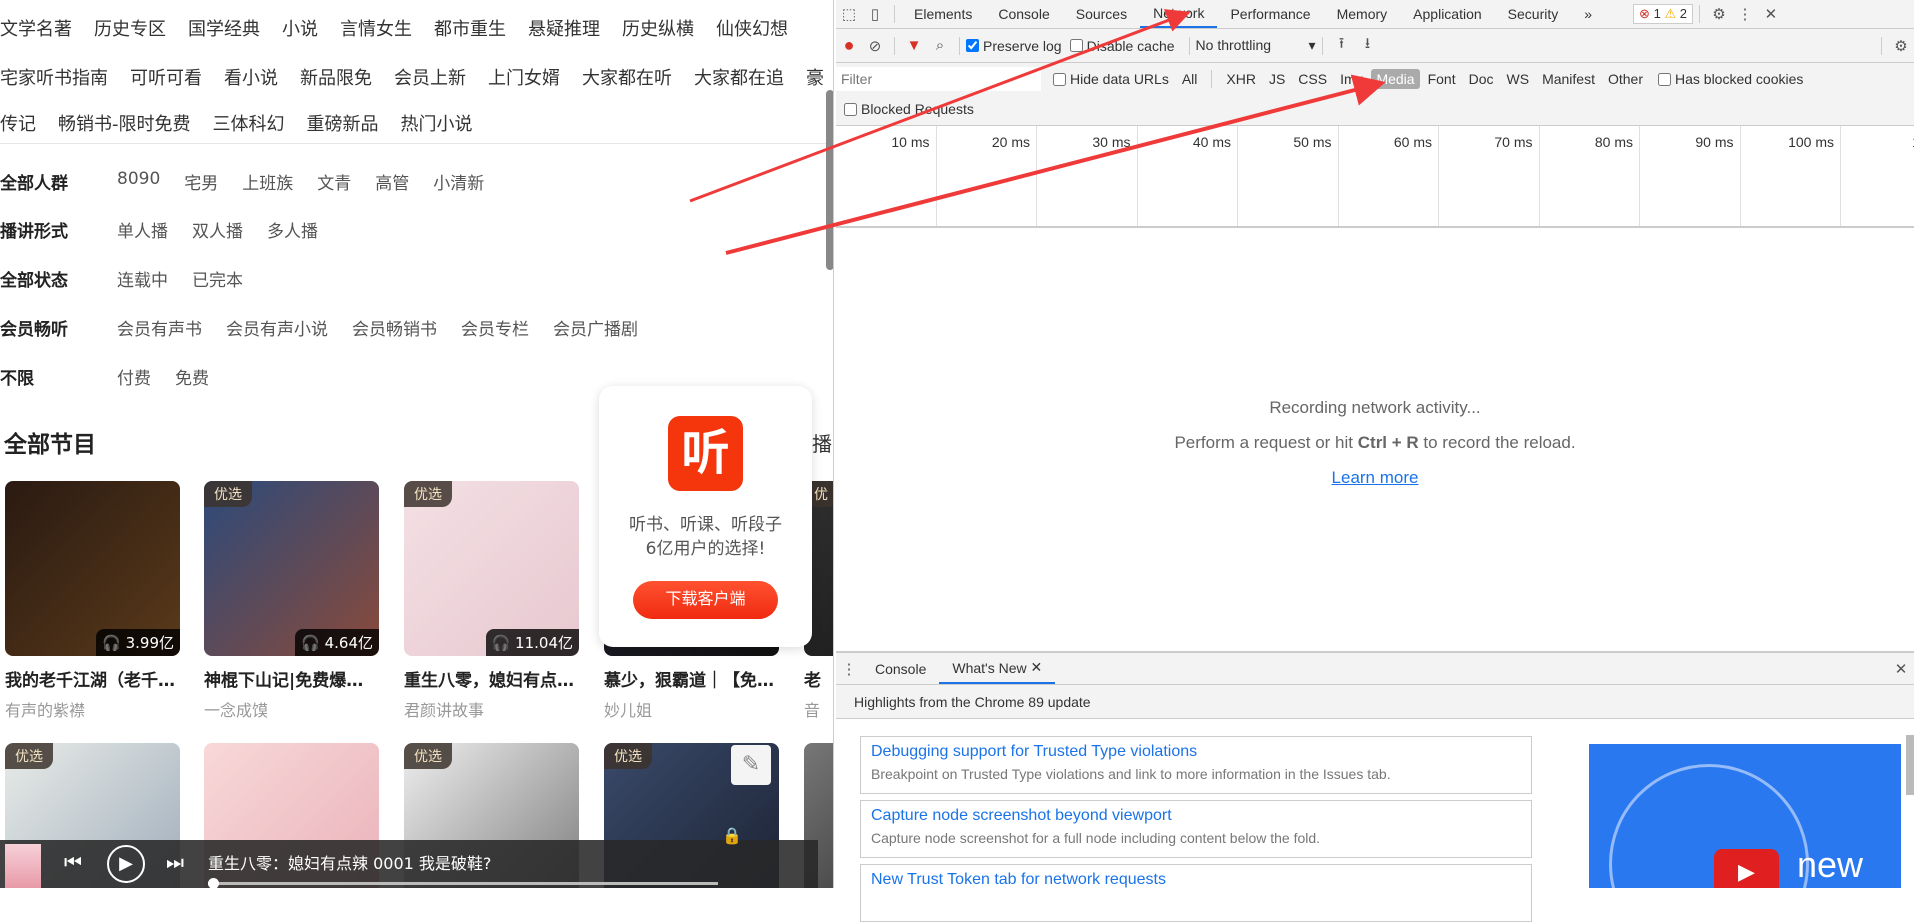 This screenshot has width=1914, height=922. I want to click on category-link: 三体科幻, so click(249, 123).